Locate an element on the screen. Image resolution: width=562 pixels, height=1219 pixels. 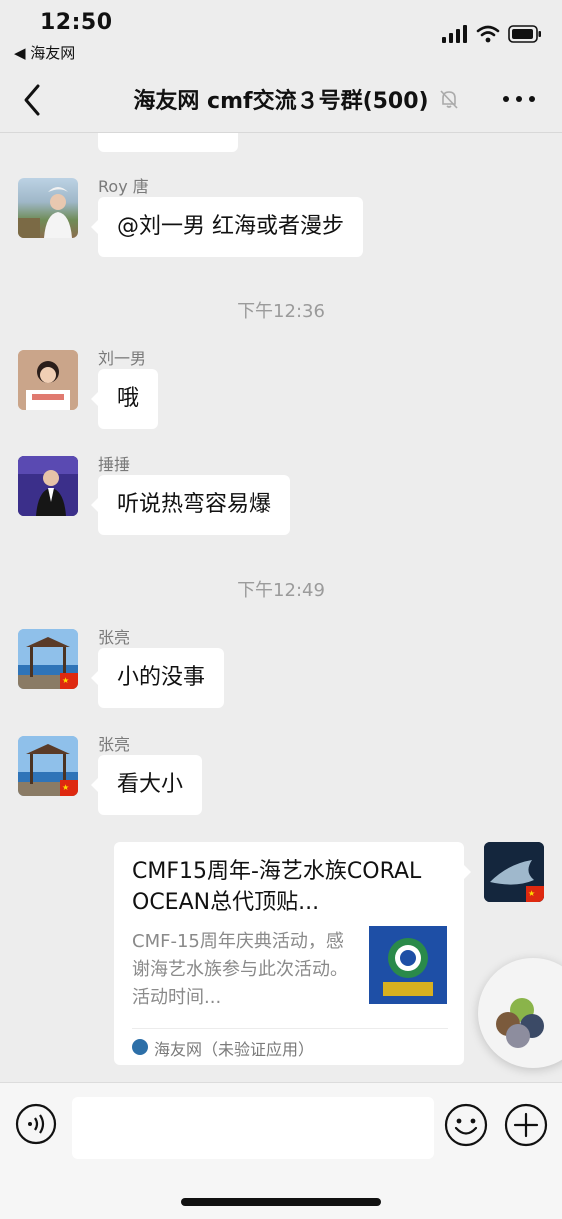
sender-name: Roy 唐 is located at coordinates (123, 186).